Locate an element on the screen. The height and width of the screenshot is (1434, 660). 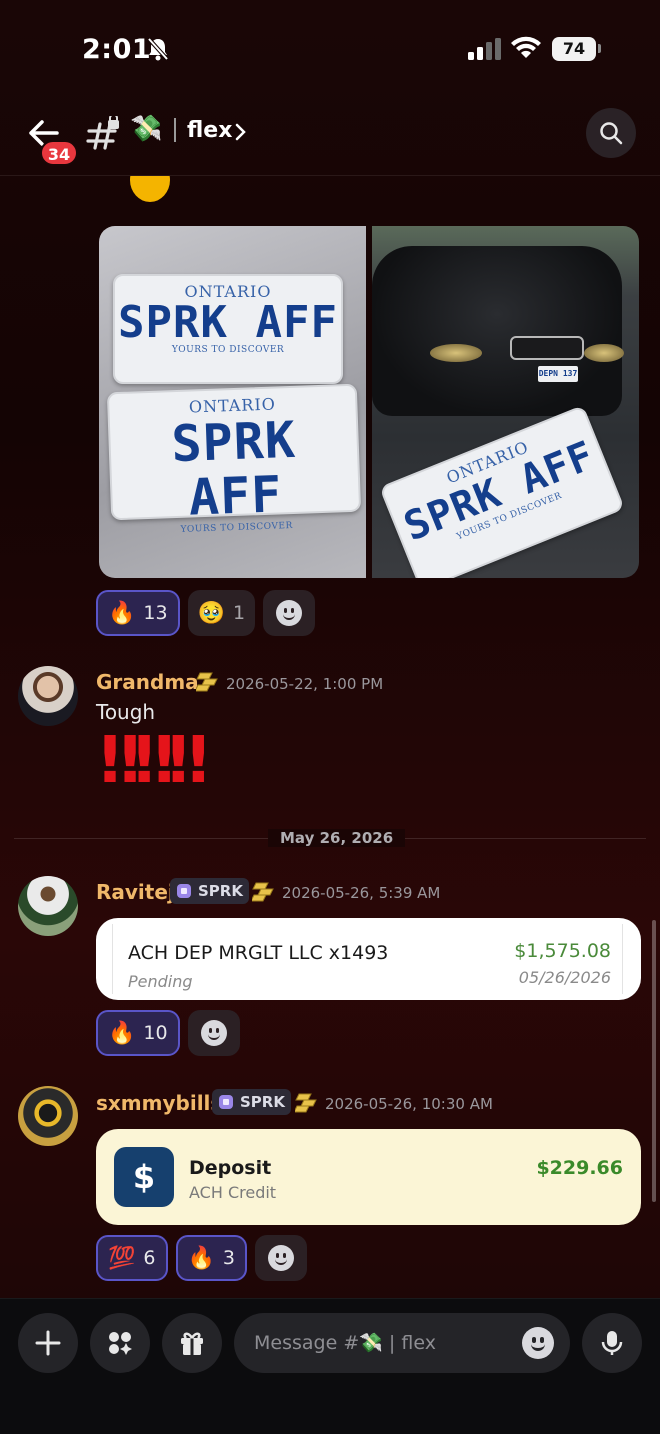
apps-icon is located at coordinates (120, 1343).